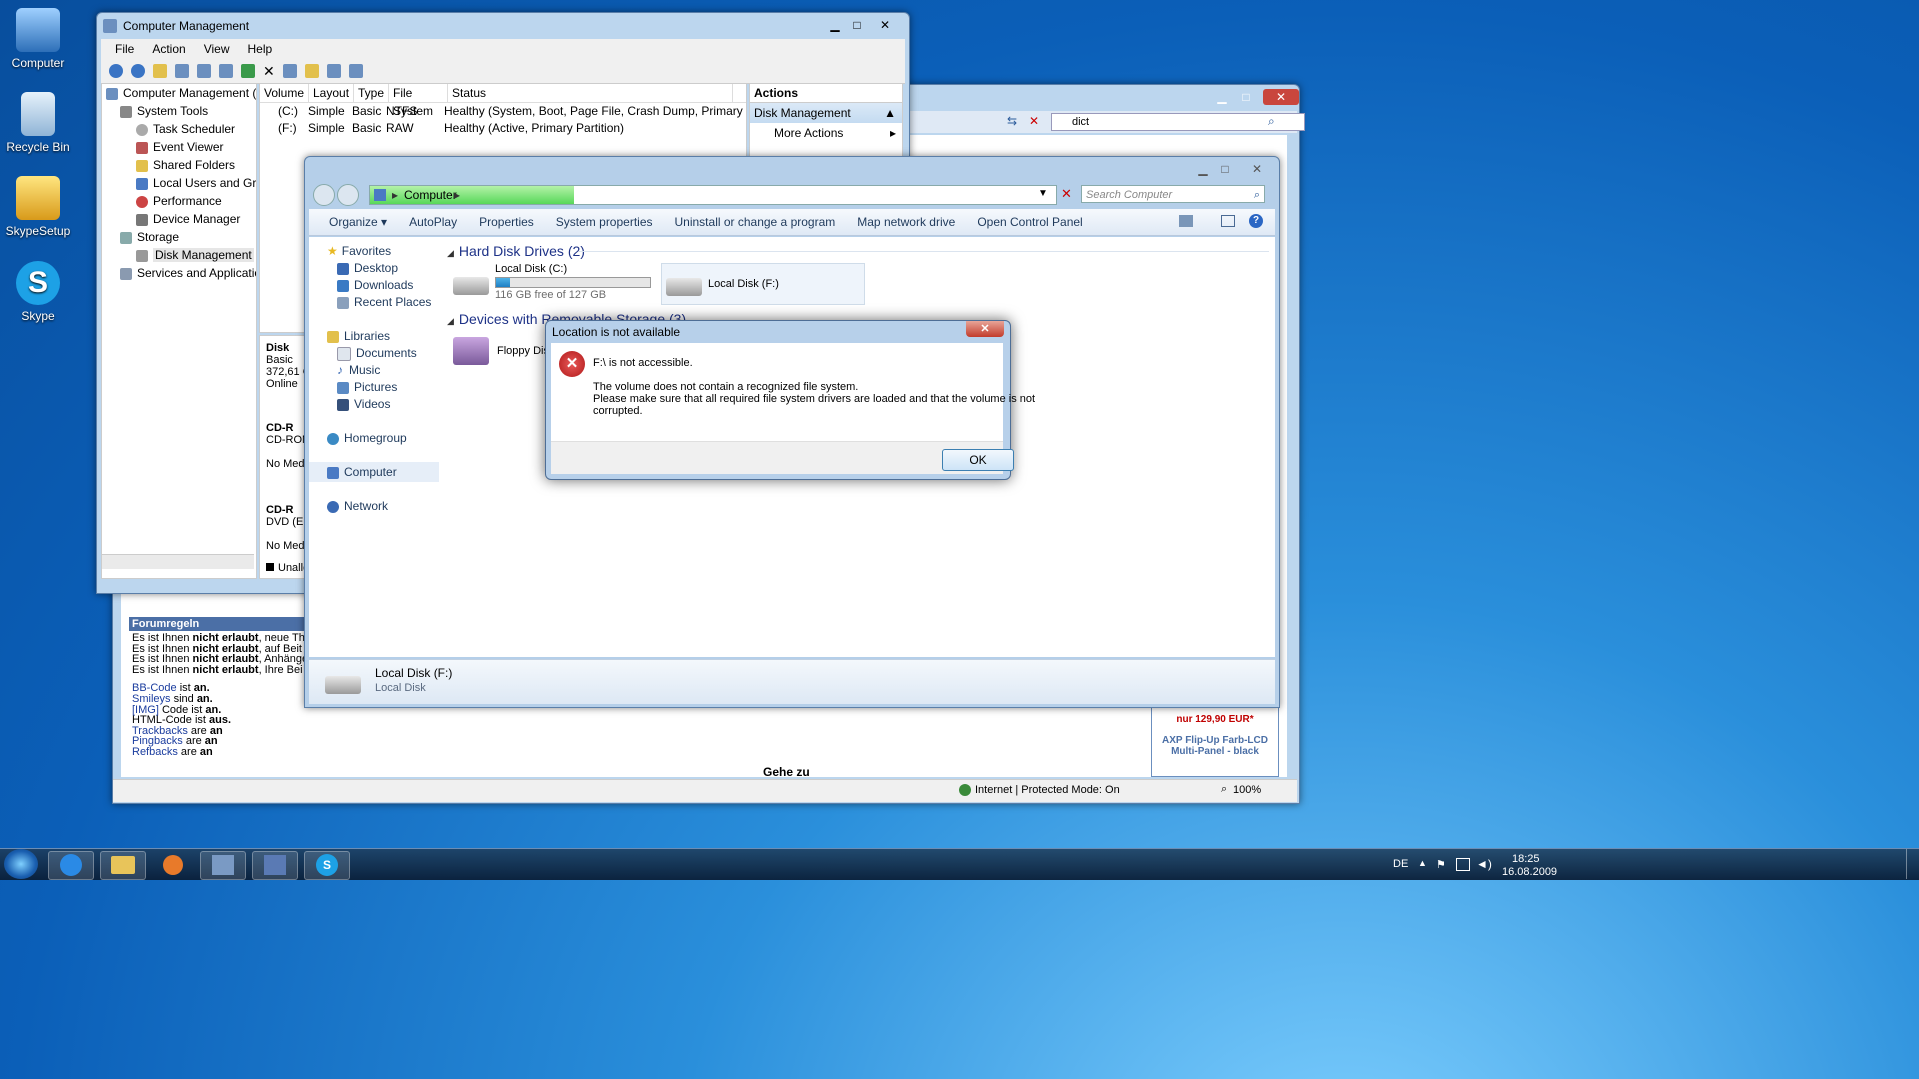 This screenshot has height=1079, width=1919. Describe the element at coordinates (755, 222) in the screenshot. I see `uninstall-program-button: Uninstall or change a program` at that location.